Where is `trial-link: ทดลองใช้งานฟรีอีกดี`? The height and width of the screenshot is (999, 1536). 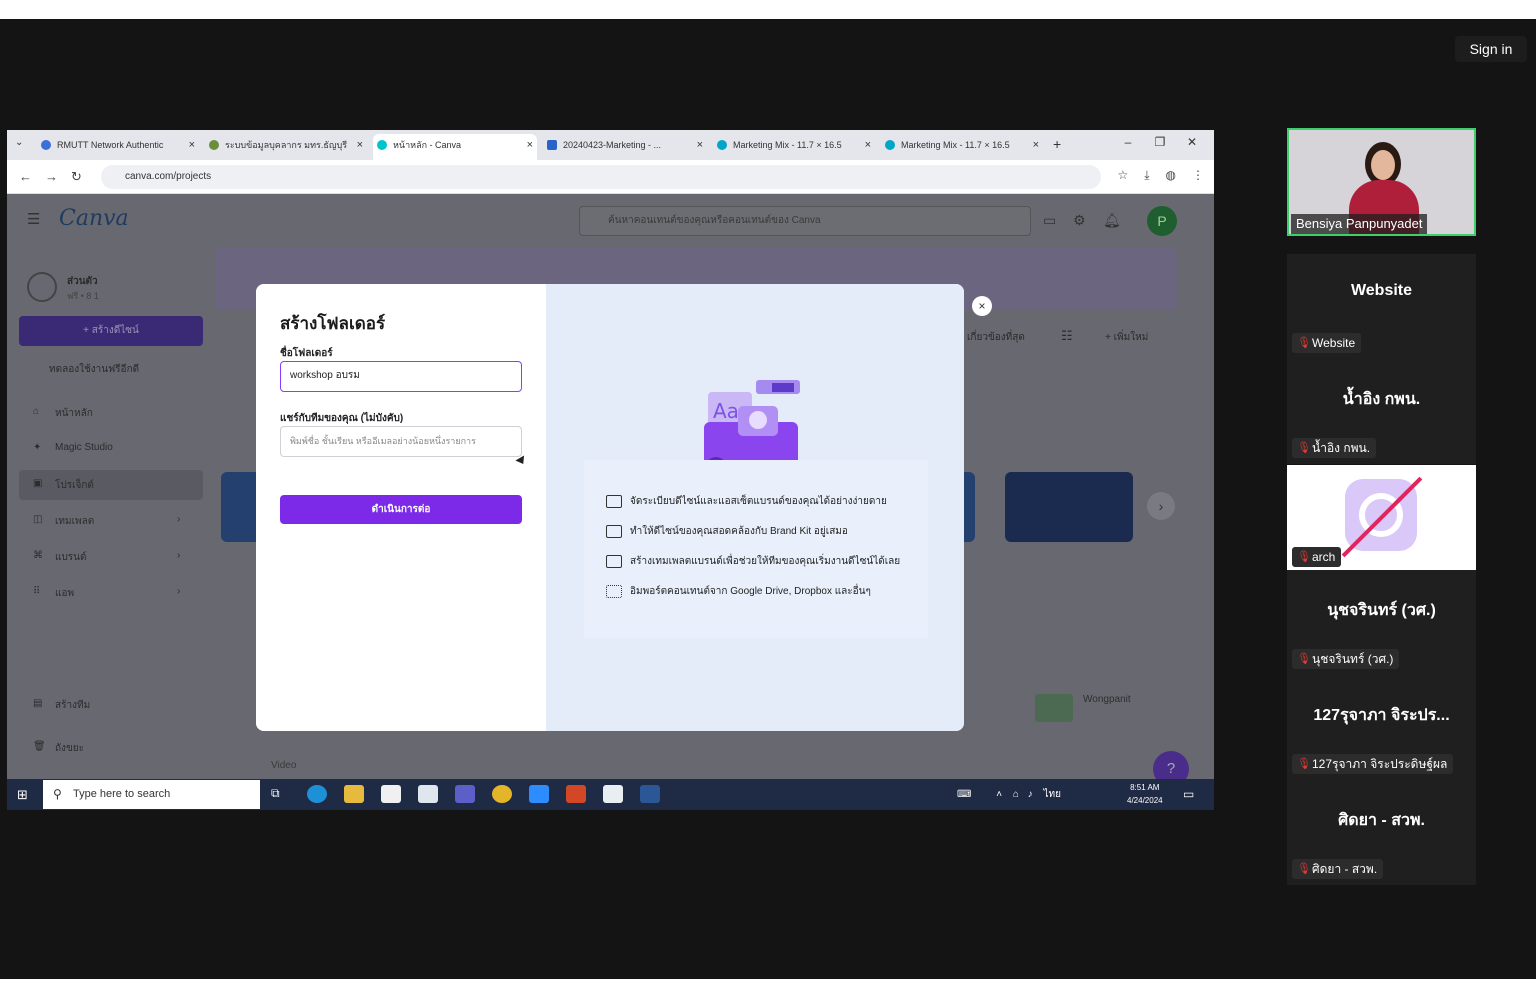
trial-link: ทดลองใช้งานฟรีอีกดี is located at coordinates (94, 369).